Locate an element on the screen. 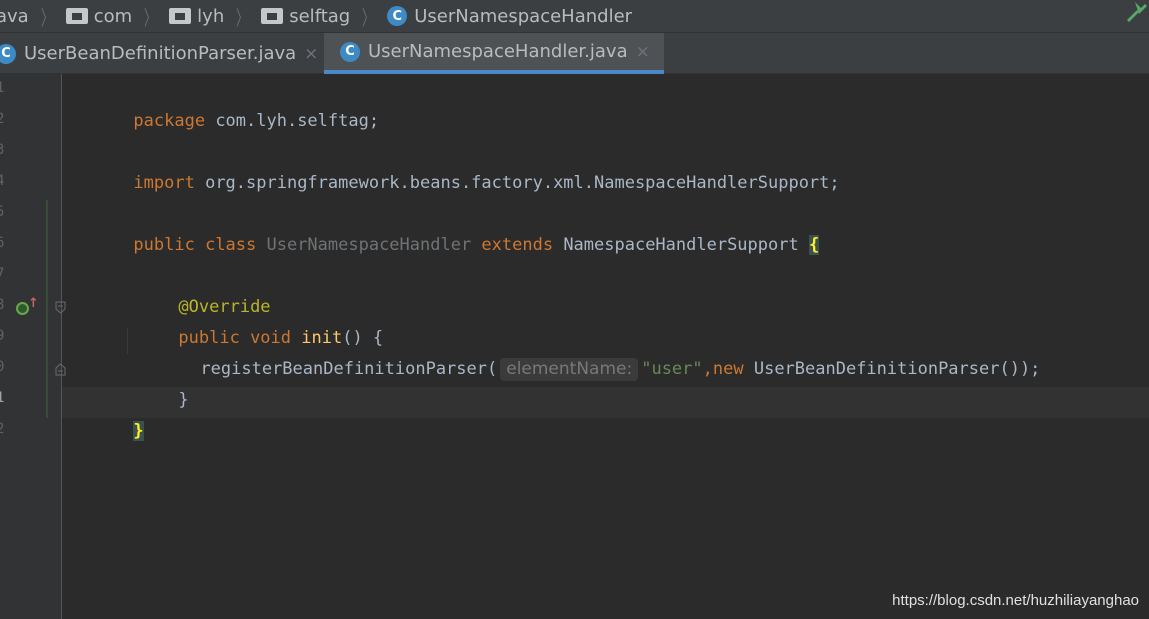  class-name: UserNamespaceHandler is located at coordinates (369, 245).